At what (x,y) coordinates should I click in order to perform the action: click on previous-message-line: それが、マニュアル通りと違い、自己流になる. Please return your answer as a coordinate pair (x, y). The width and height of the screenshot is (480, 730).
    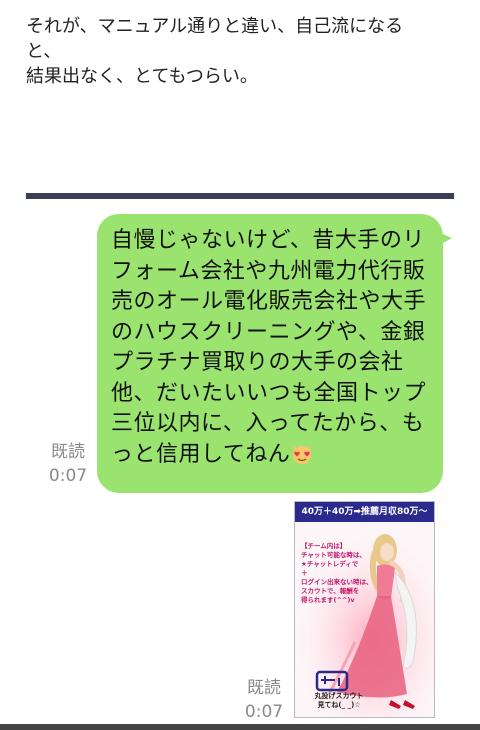
    Looking at the image, I should click on (215, 26).